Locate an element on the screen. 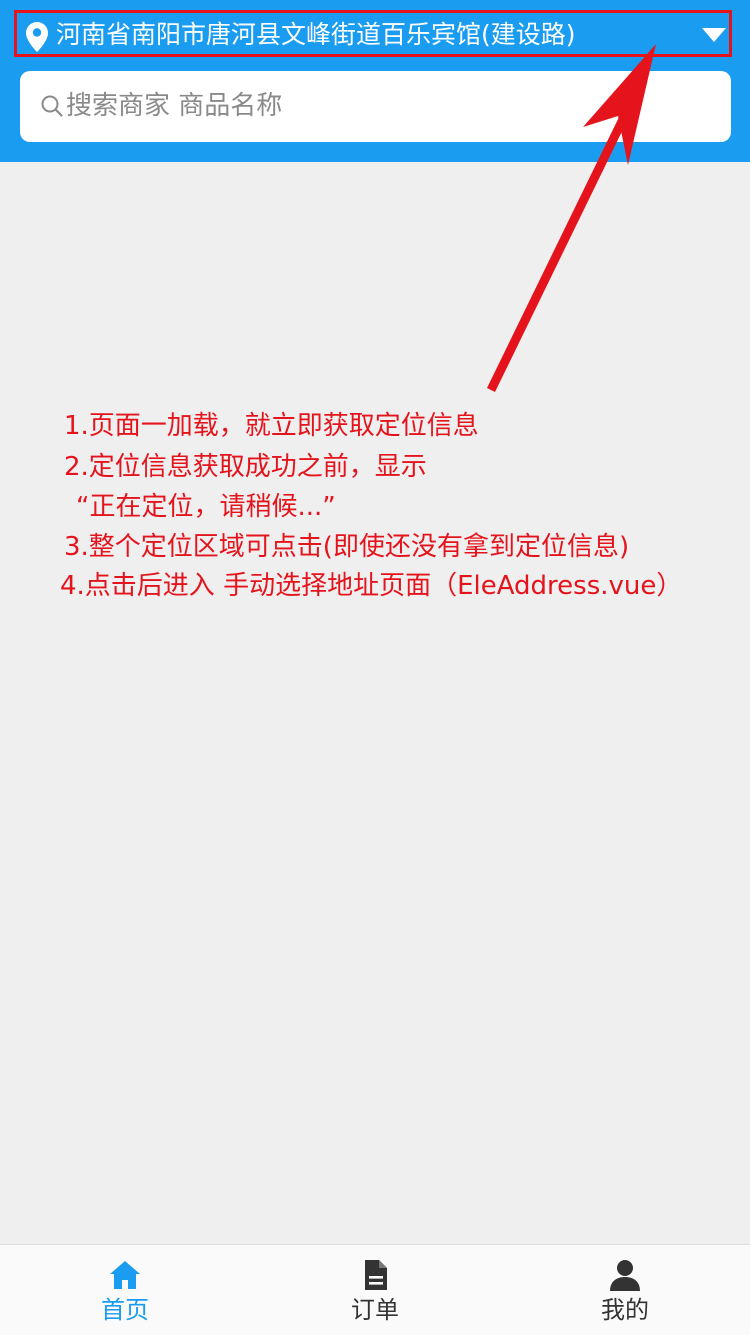  annotation-note: “正在定位，请稍候...” is located at coordinates (206, 507).